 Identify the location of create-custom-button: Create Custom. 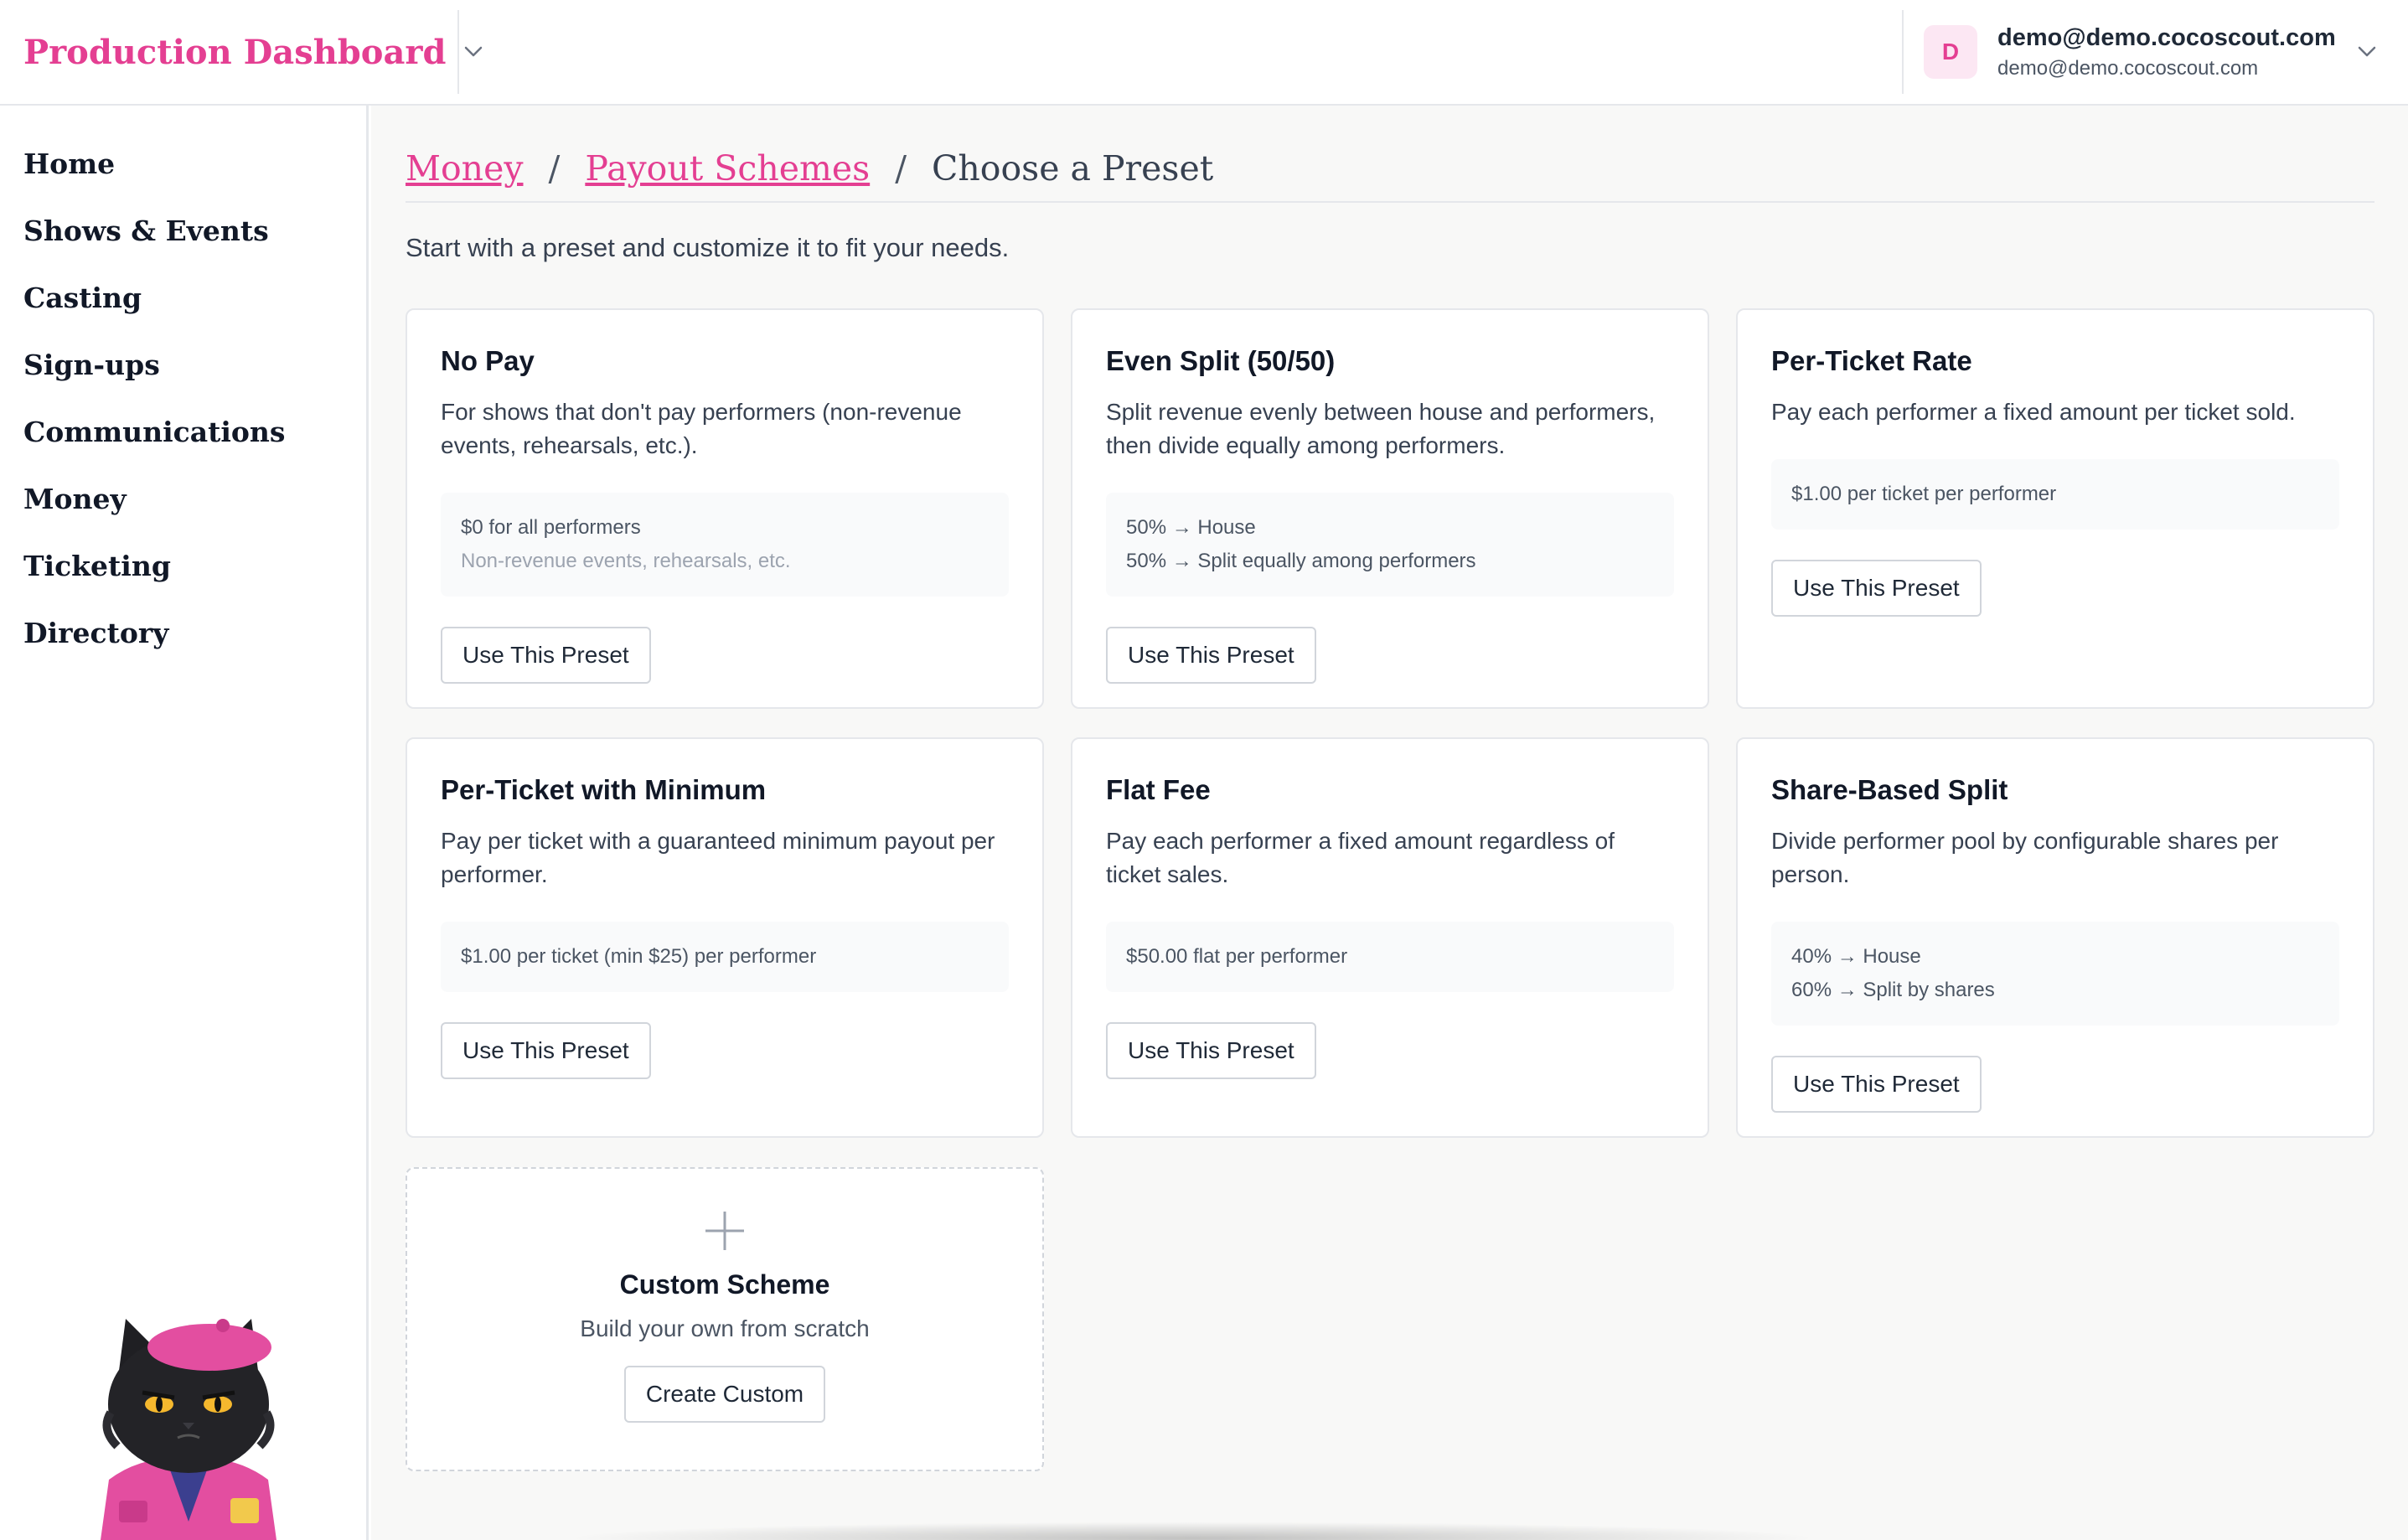
(724, 1394).